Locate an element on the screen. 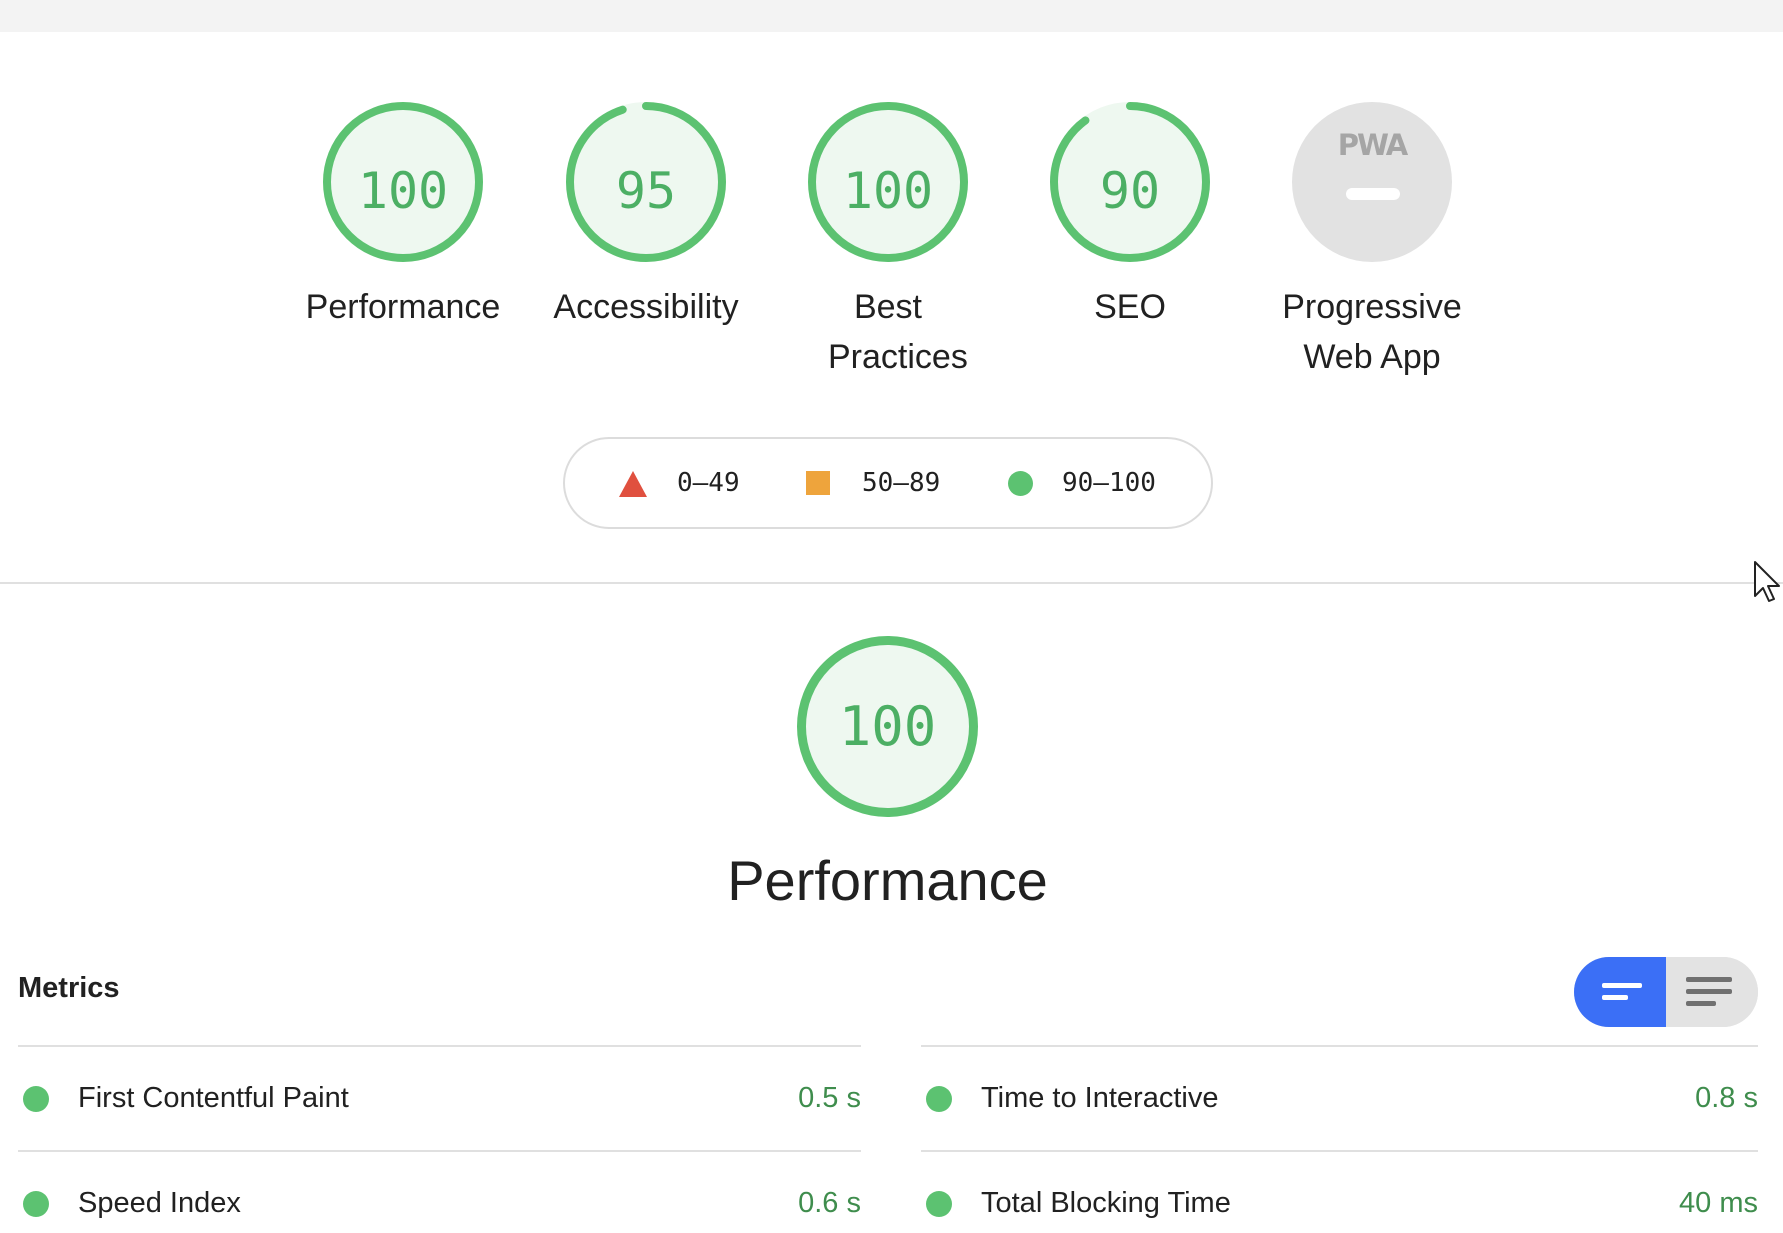 This screenshot has height=1233, width=1783. section-divider is located at coordinates (891, 583).